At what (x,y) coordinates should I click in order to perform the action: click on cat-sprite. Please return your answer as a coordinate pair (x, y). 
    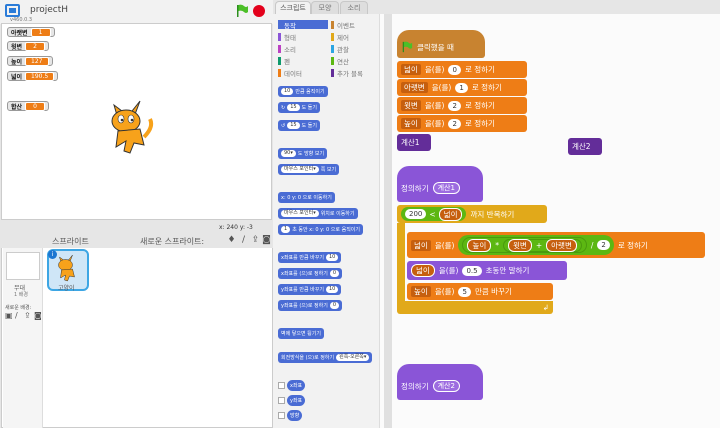
    Looking at the image, I should click on (131, 127).